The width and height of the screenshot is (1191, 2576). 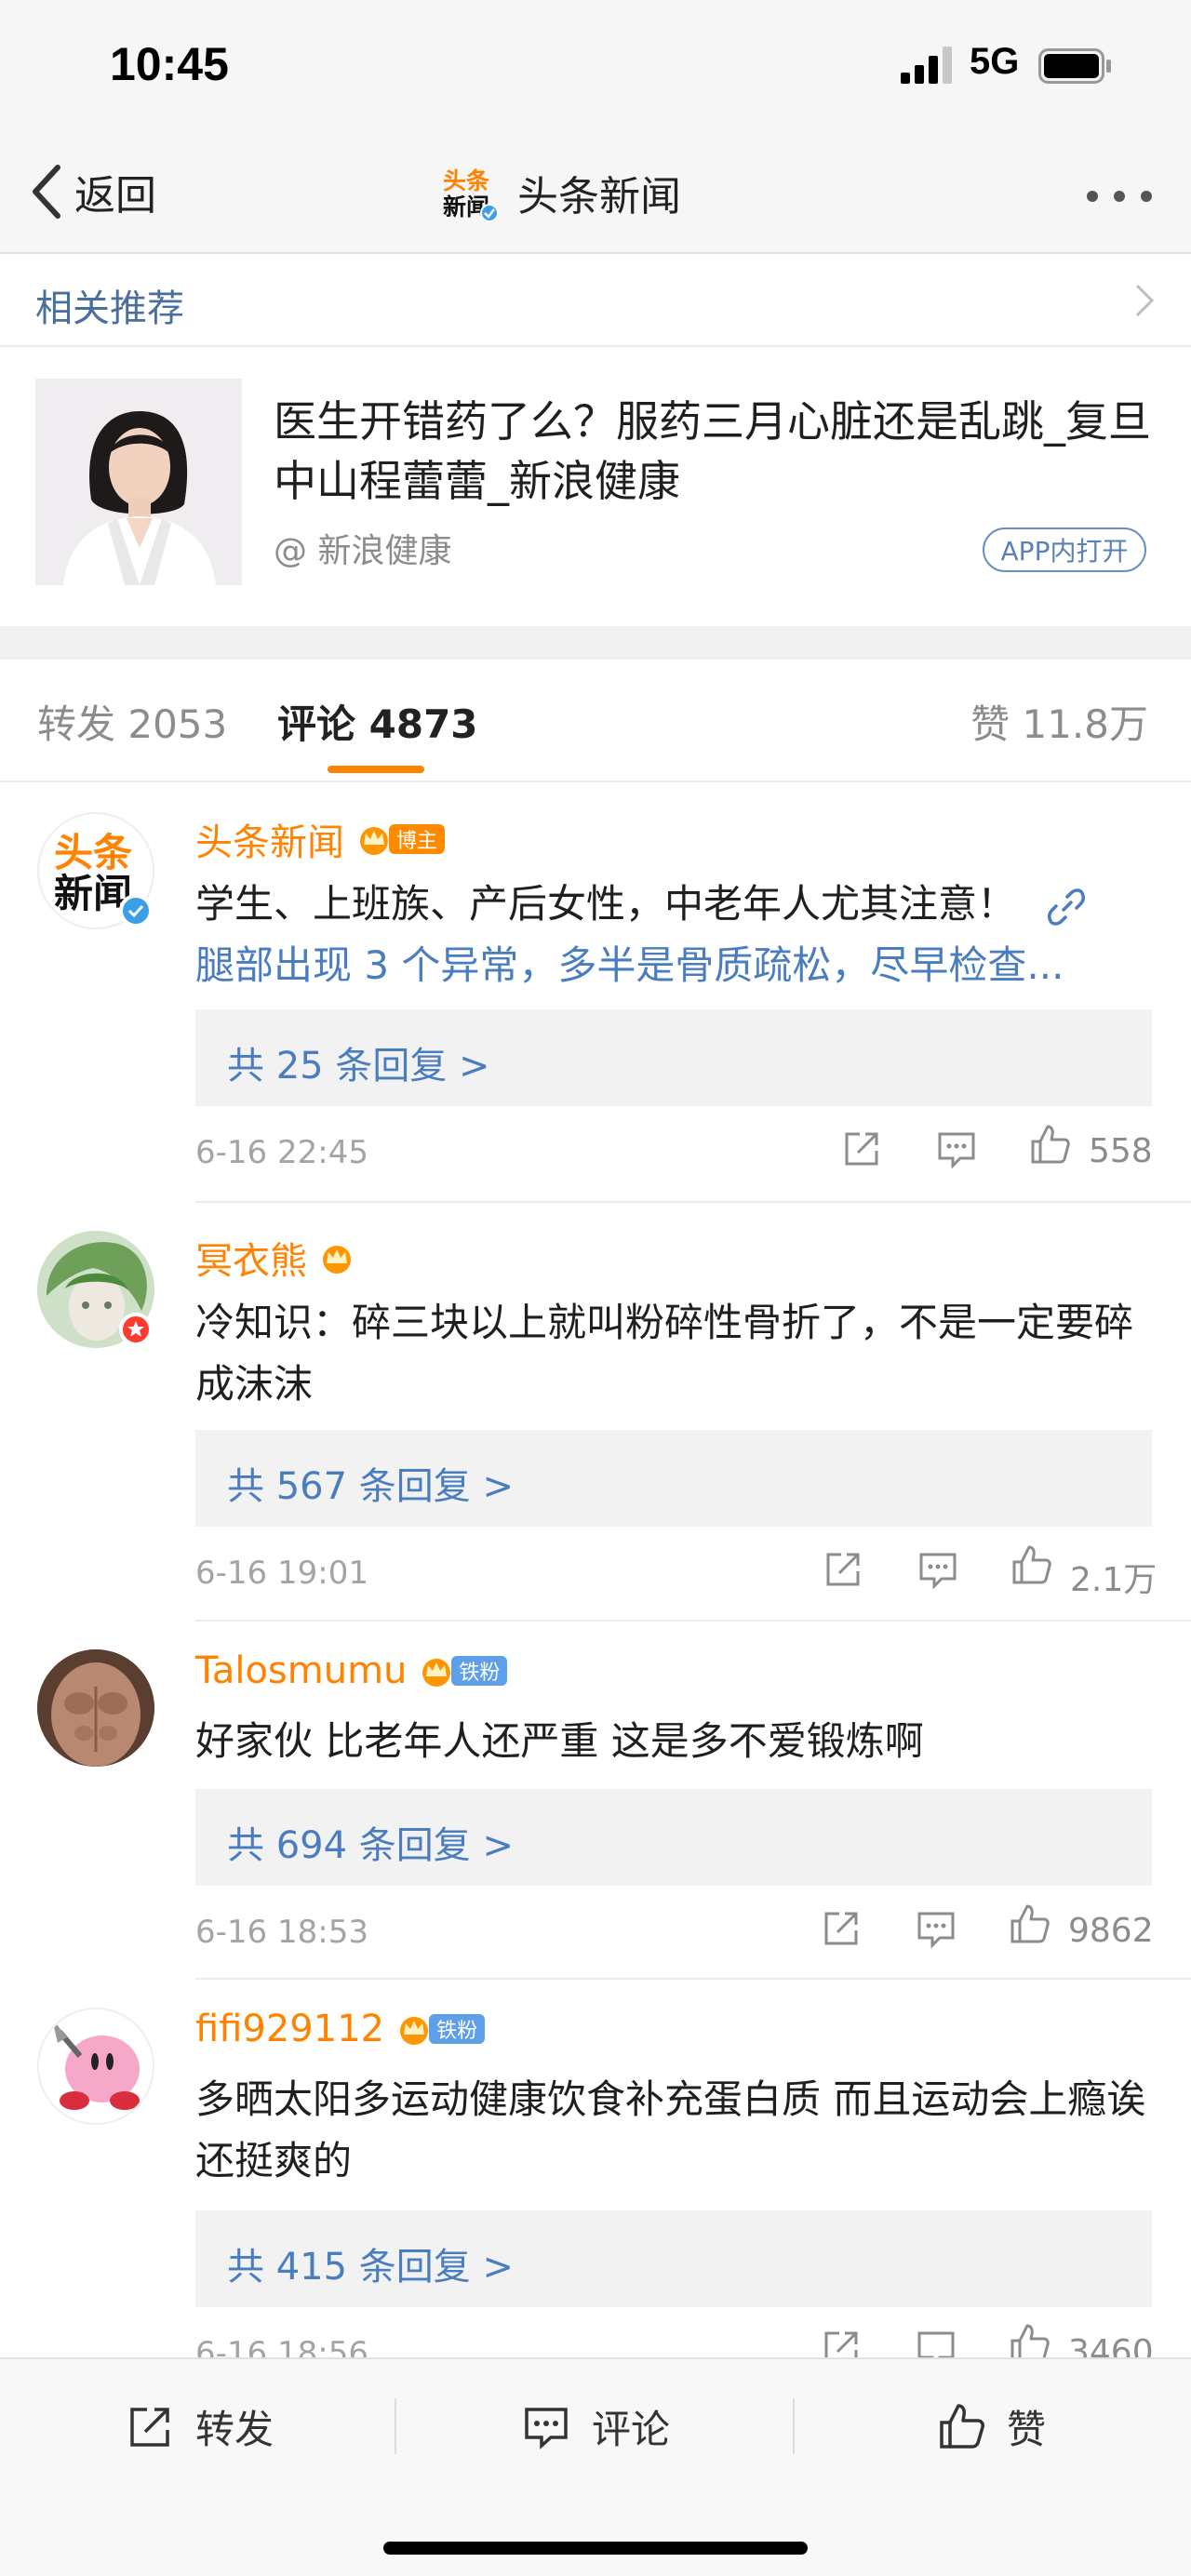 I want to click on status-time: 10:45, so click(x=169, y=64).